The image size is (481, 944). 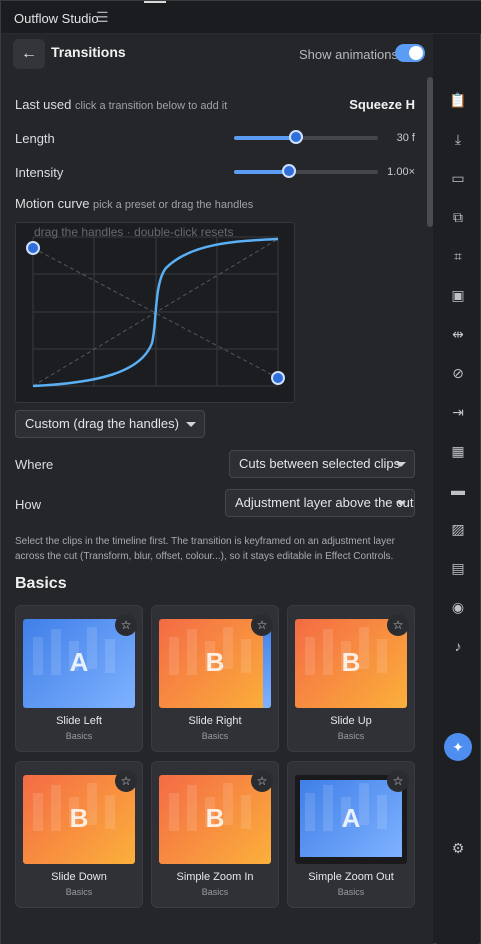 What do you see at coordinates (278, 378) in the screenshot?
I see `curve-handle-end` at bounding box center [278, 378].